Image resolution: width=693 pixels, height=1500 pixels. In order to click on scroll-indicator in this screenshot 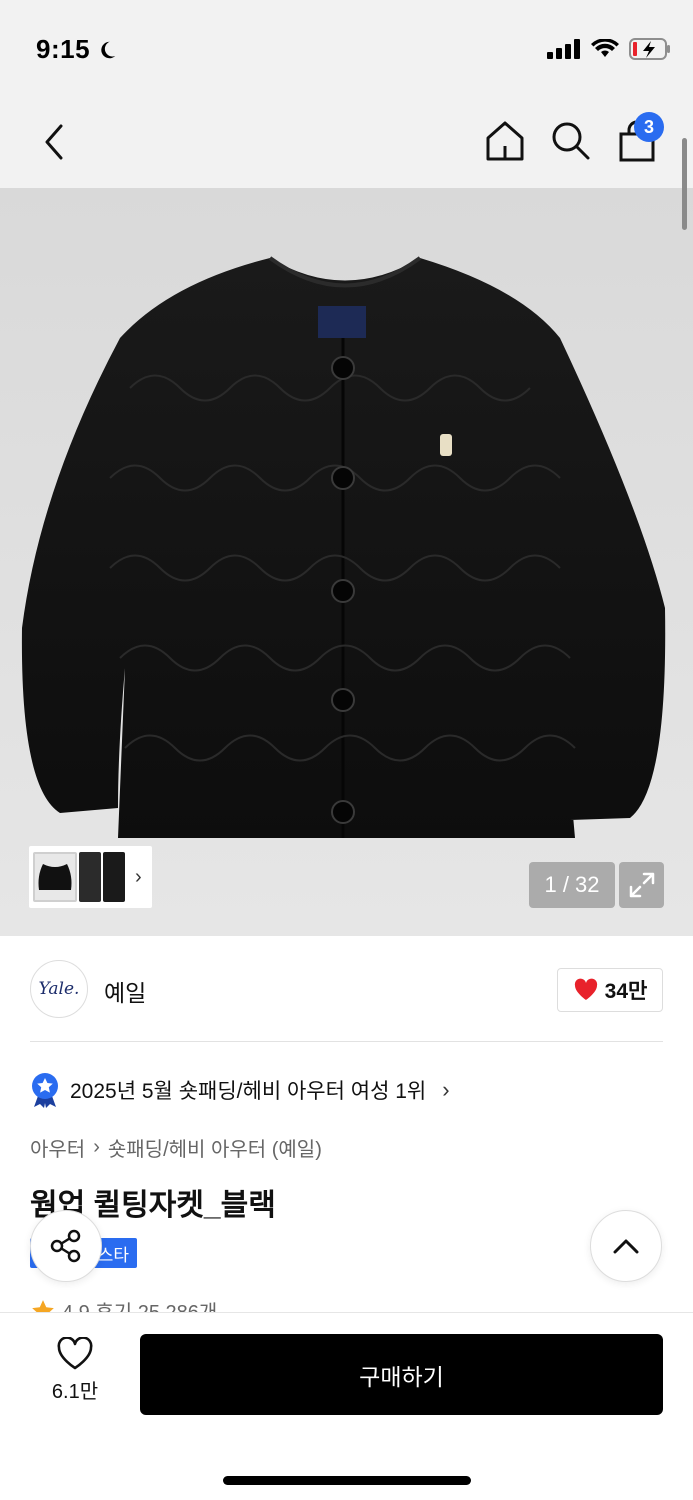, I will do `click(684, 184)`.